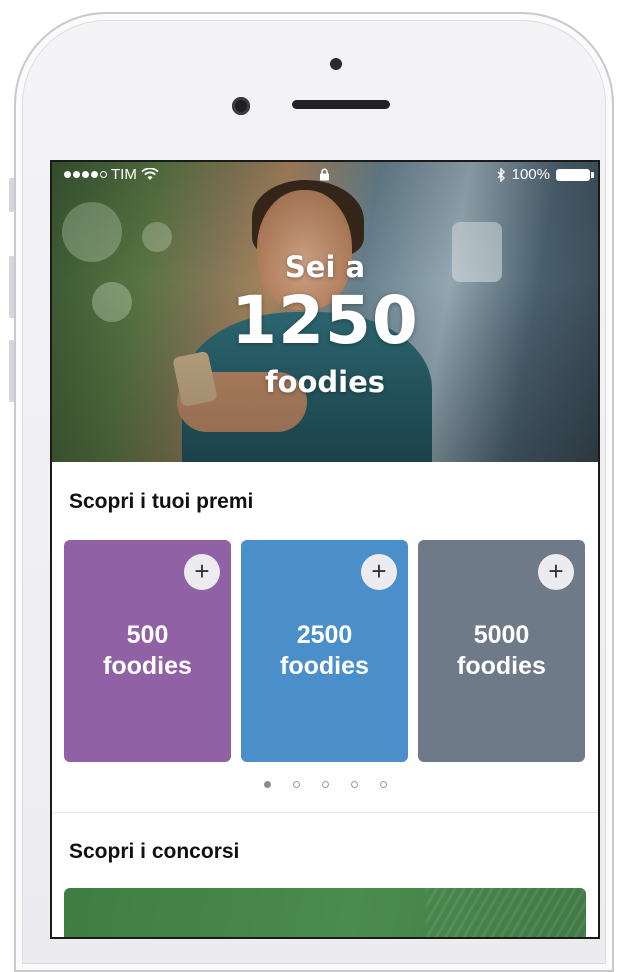  I want to click on status-right: 100%, so click(545, 174).